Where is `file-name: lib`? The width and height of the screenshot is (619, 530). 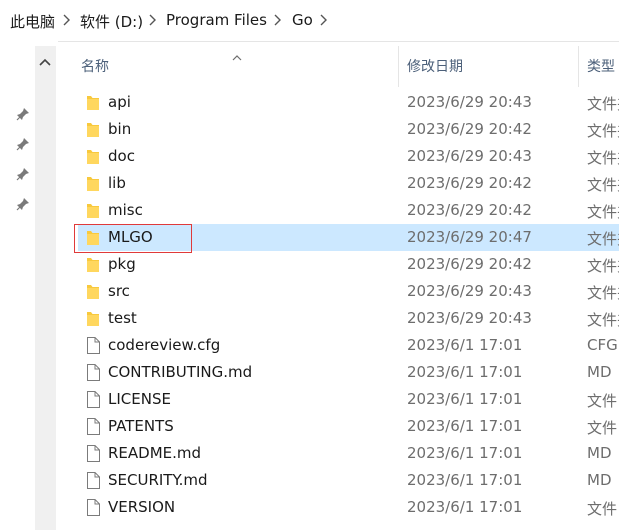 file-name: lib is located at coordinates (117, 183).